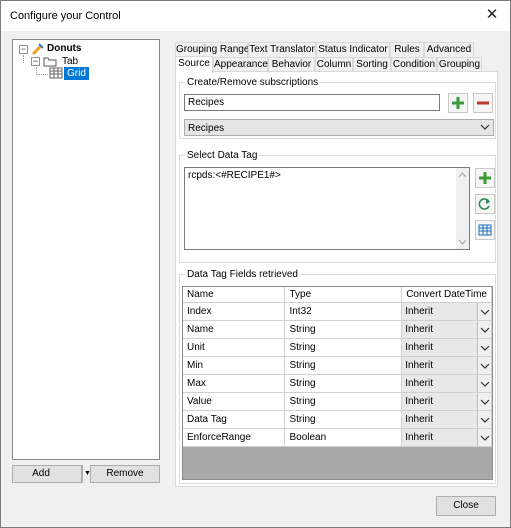 This screenshot has width=511, height=528. What do you see at coordinates (234, 383) in the screenshot?
I see `cell-name: Max` at bounding box center [234, 383].